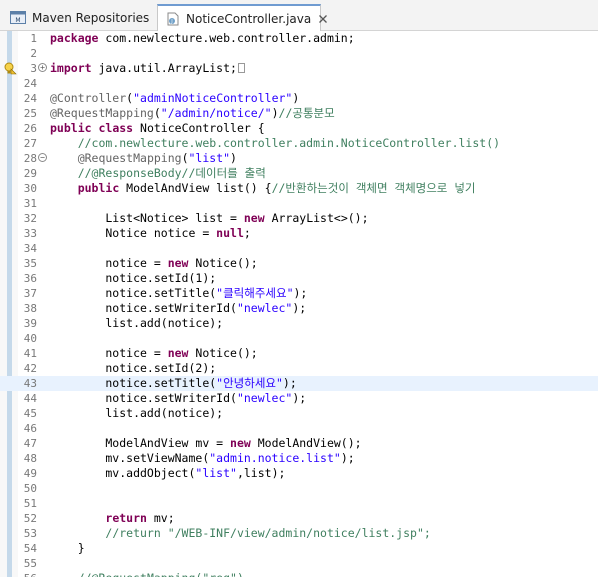  Describe the element at coordinates (299, 503) in the screenshot. I see `code-line: 51` at that location.